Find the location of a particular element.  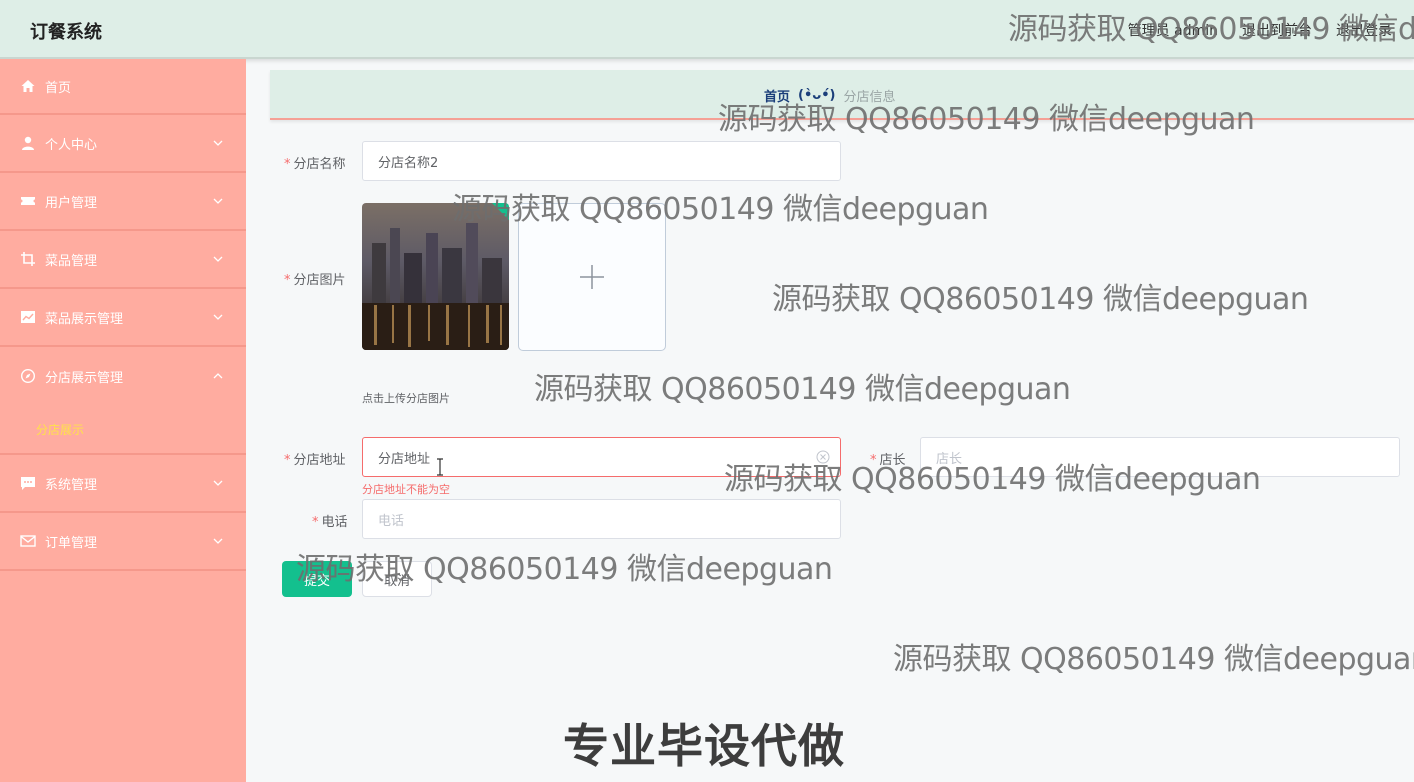

home-icon is located at coordinates (28, 86).